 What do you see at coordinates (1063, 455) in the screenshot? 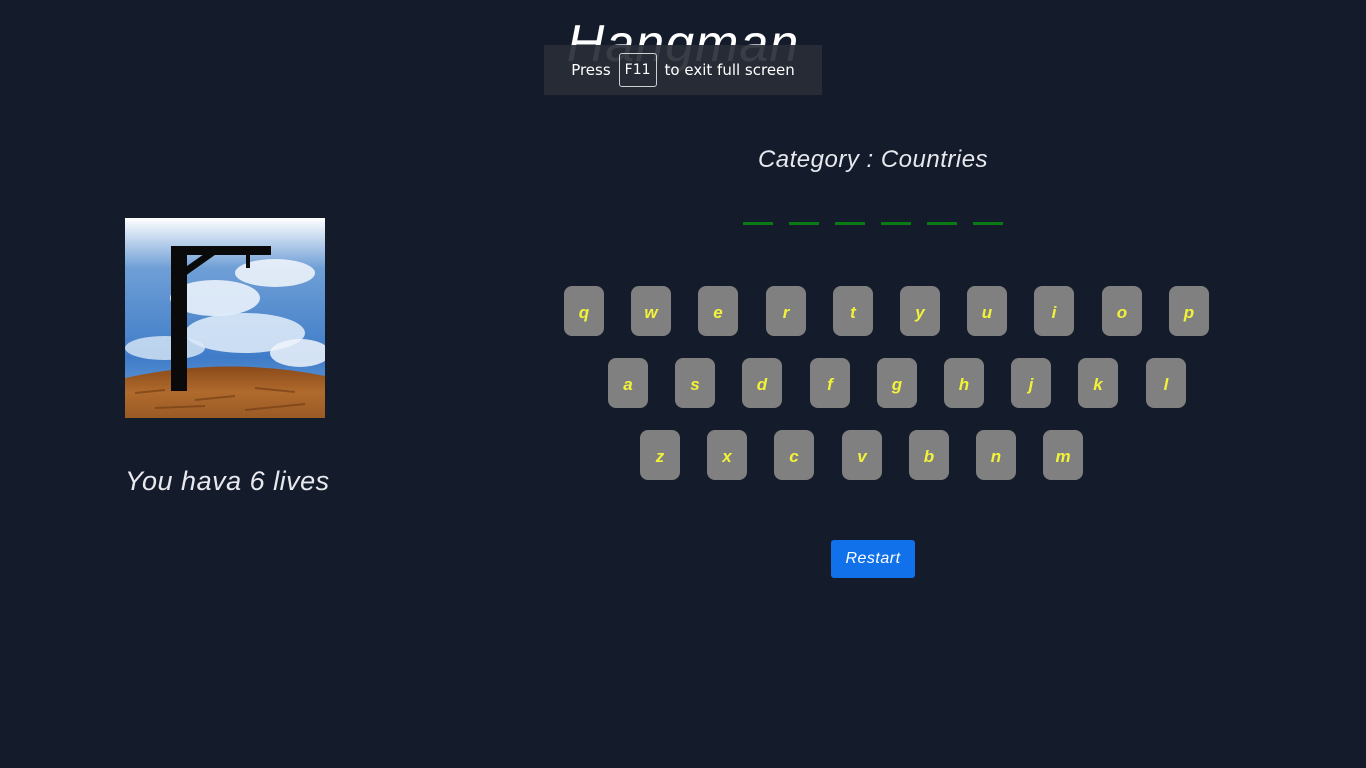
I see `key-m: m` at bounding box center [1063, 455].